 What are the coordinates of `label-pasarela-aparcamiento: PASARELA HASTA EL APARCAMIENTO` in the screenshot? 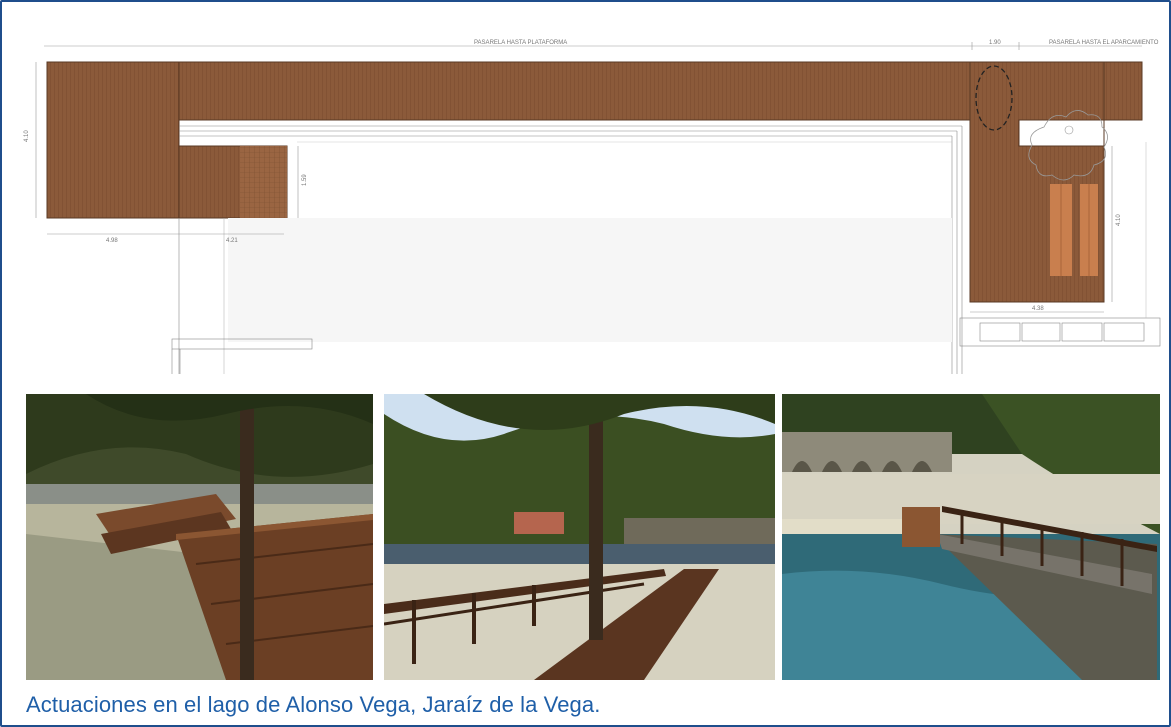 It's located at (1104, 43).